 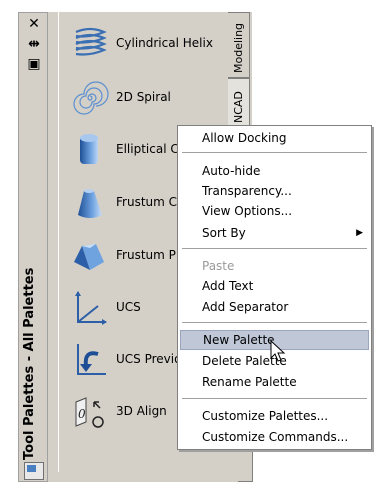 I want to click on 3d-align-icon: 0, so click(x=89, y=412).